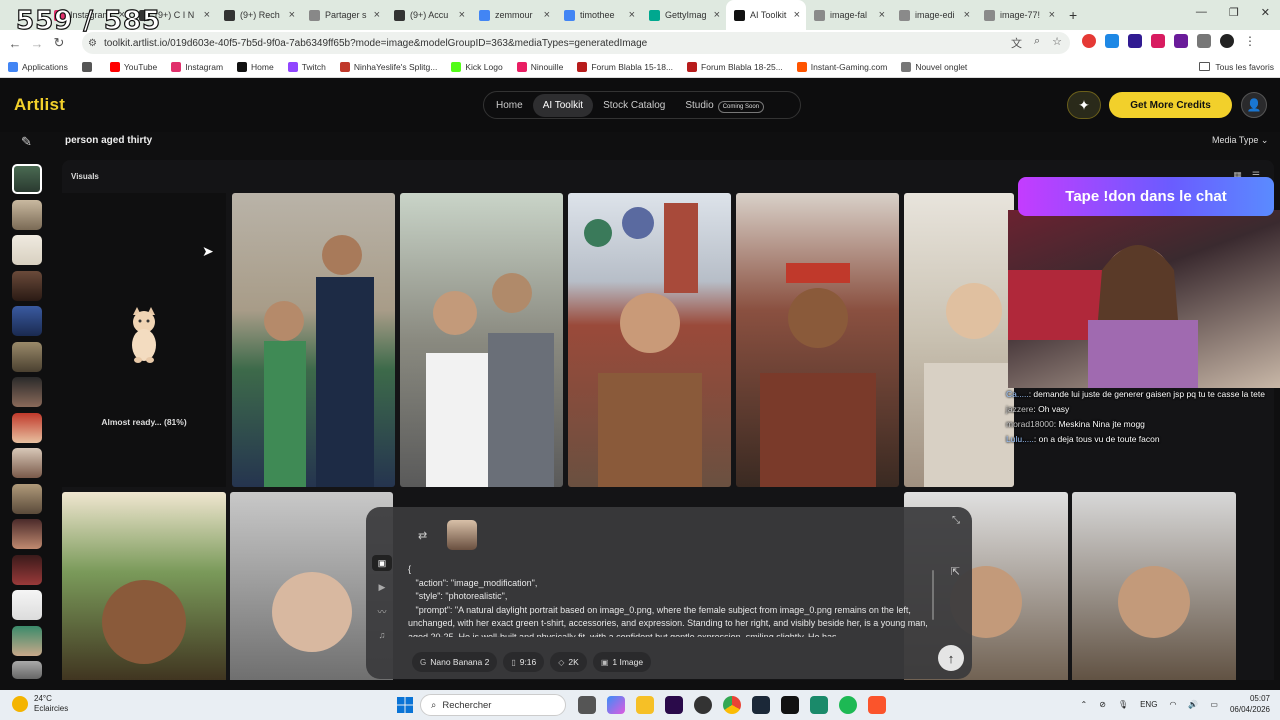  Describe the element at coordinates (933, 595) in the screenshot. I see `prompt-scrollbar` at that location.